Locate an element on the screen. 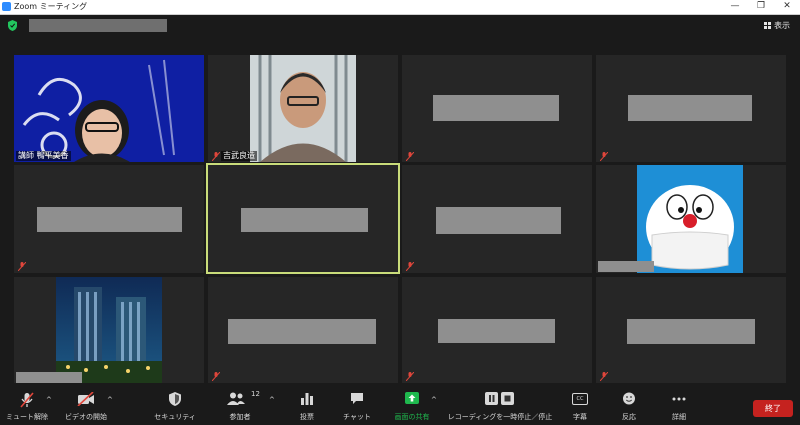 The image size is (800, 425). closed-captions-icon: CC is located at coordinates (580, 399).